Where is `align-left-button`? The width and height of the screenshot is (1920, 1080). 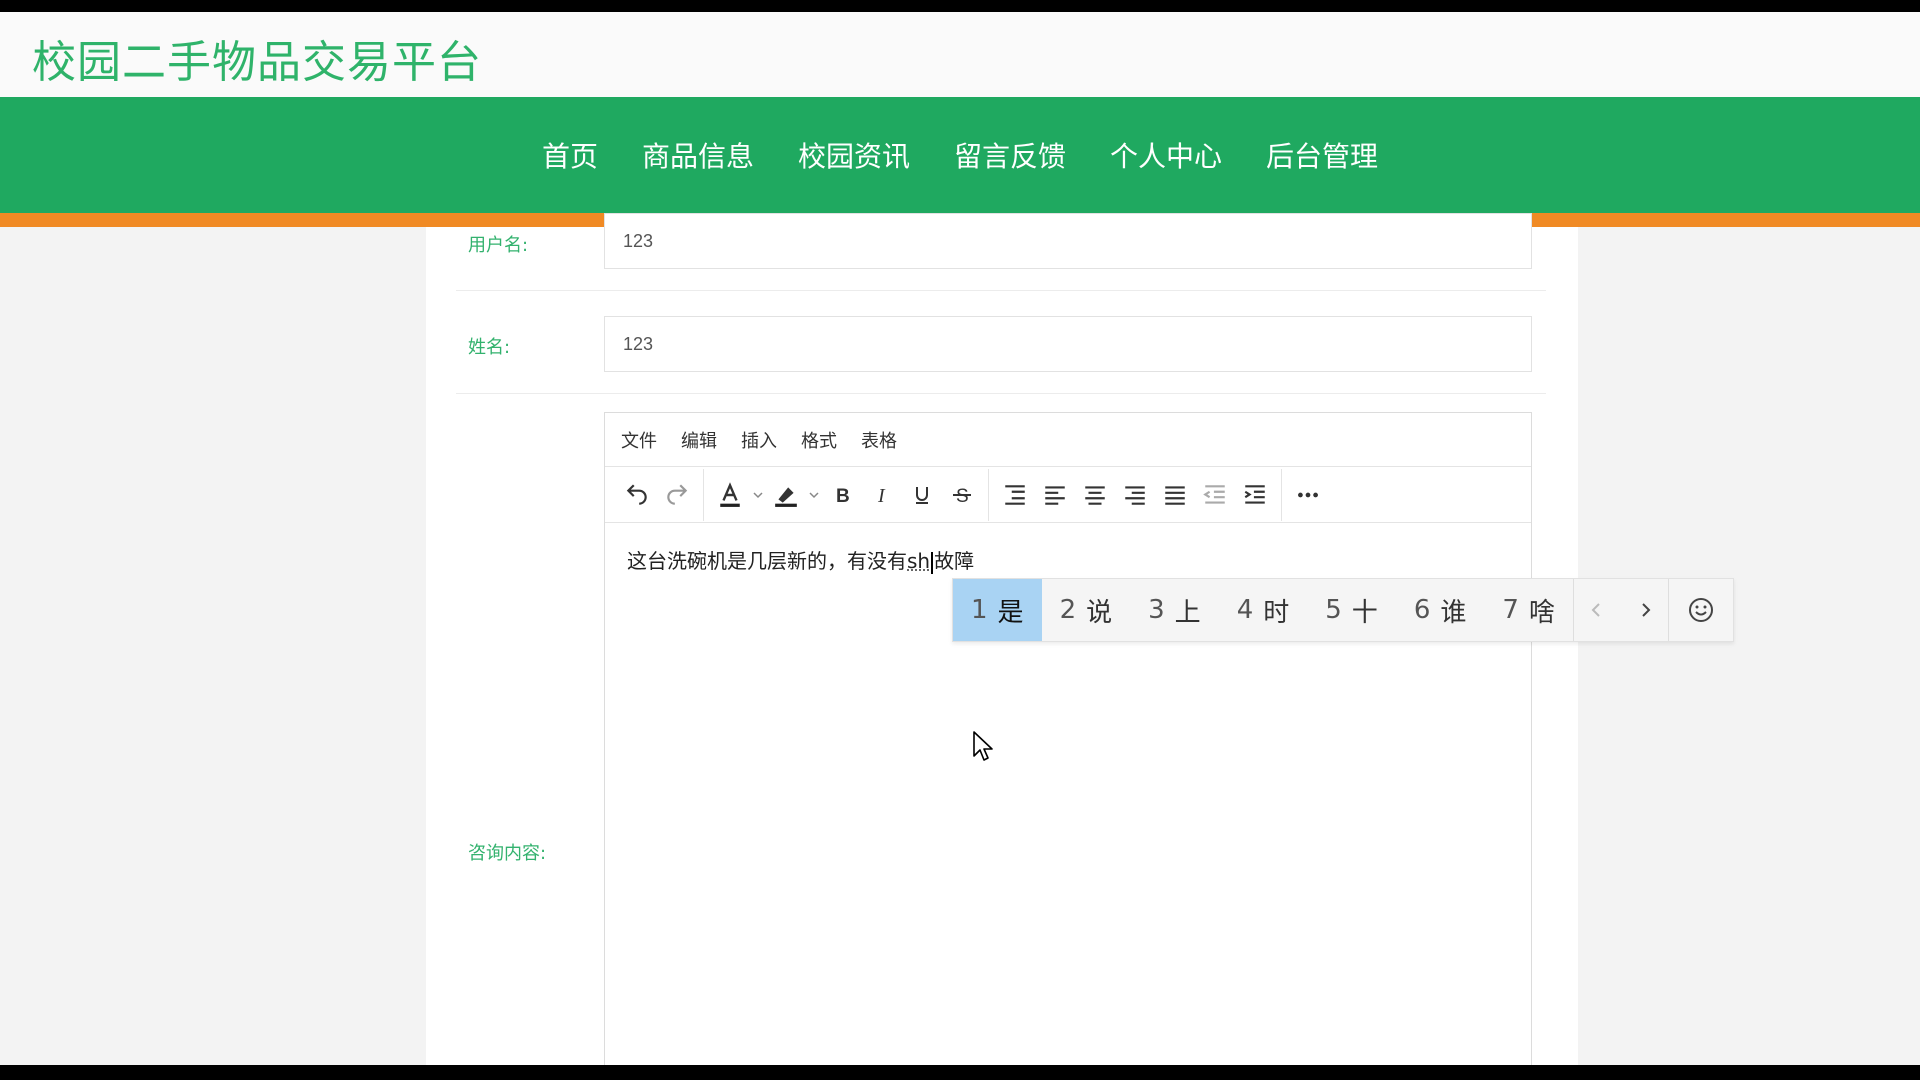
align-left-button is located at coordinates (1055, 495).